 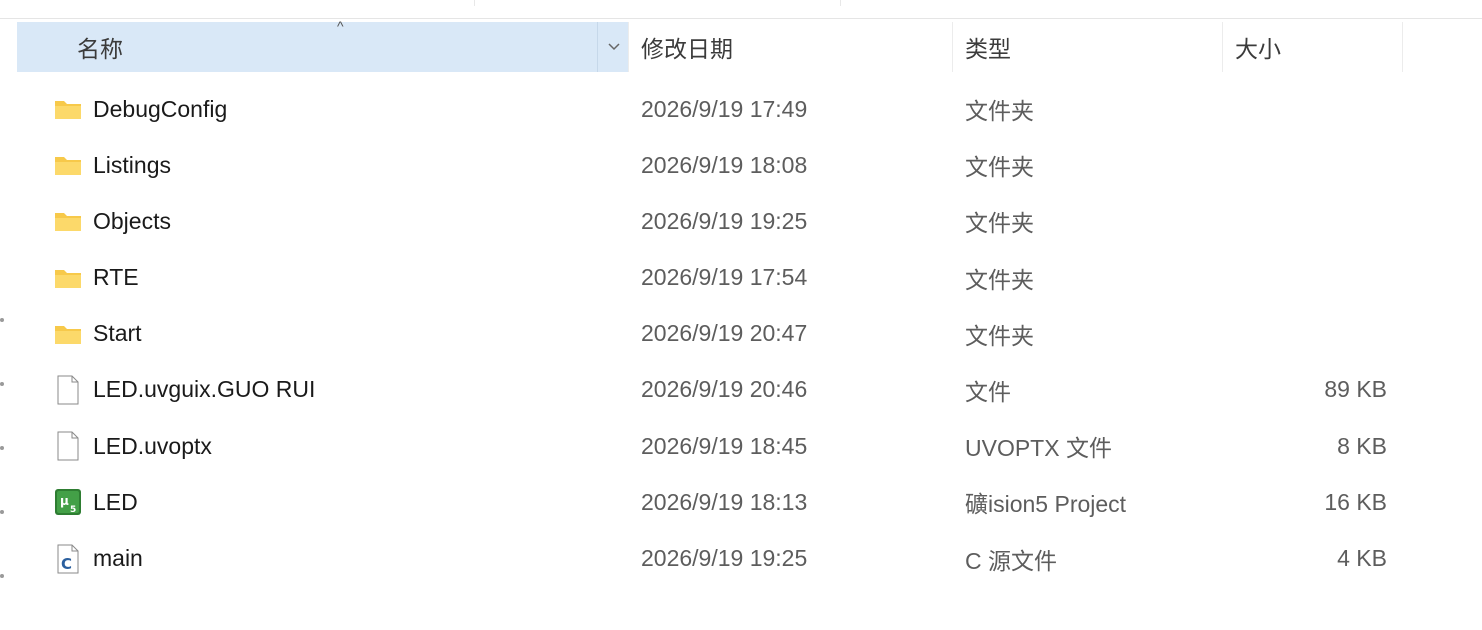 What do you see at coordinates (66, 564) in the screenshot?
I see `svg-text: C` at bounding box center [66, 564].